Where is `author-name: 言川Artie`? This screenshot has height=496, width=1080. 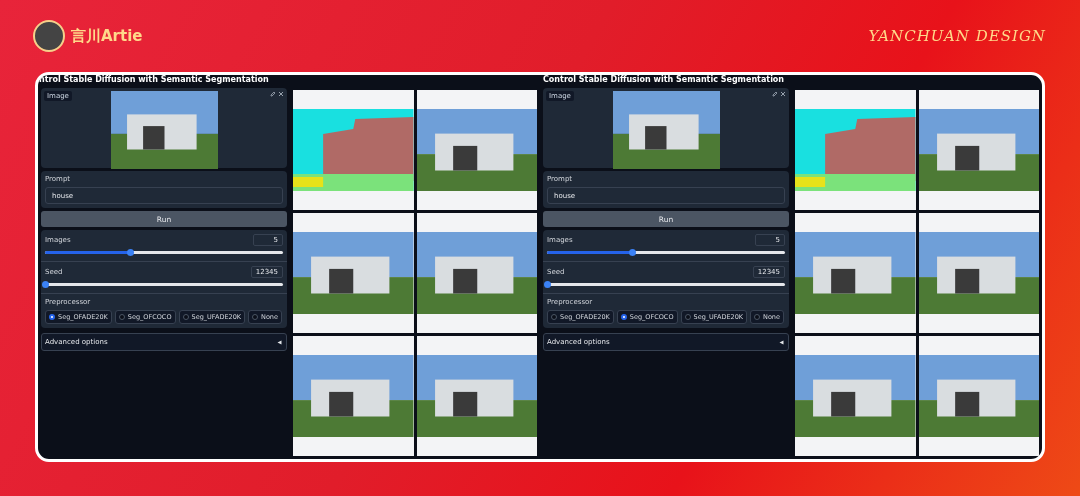
author-name: 言川Artie is located at coordinates (107, 36).